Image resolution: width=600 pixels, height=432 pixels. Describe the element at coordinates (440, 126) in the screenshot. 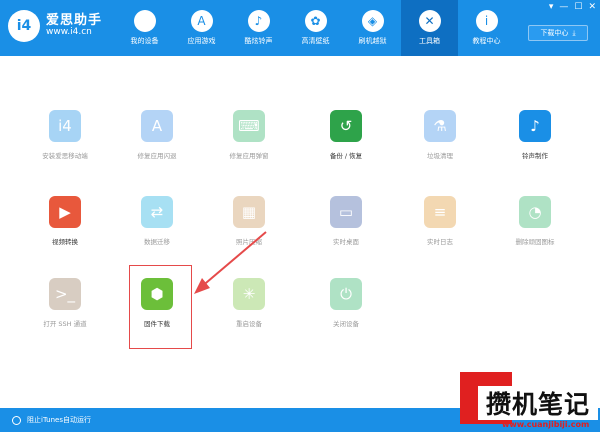

I see `broom-icon: ⚗` at that location.